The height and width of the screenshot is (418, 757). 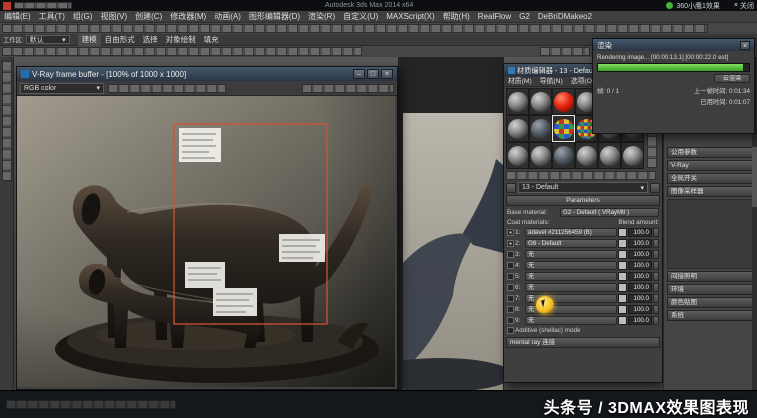 What do you see at coordinates (227, 17) in the screenshot?
I see `menu-item: 动画(A)` at bounding box center [227, 17].